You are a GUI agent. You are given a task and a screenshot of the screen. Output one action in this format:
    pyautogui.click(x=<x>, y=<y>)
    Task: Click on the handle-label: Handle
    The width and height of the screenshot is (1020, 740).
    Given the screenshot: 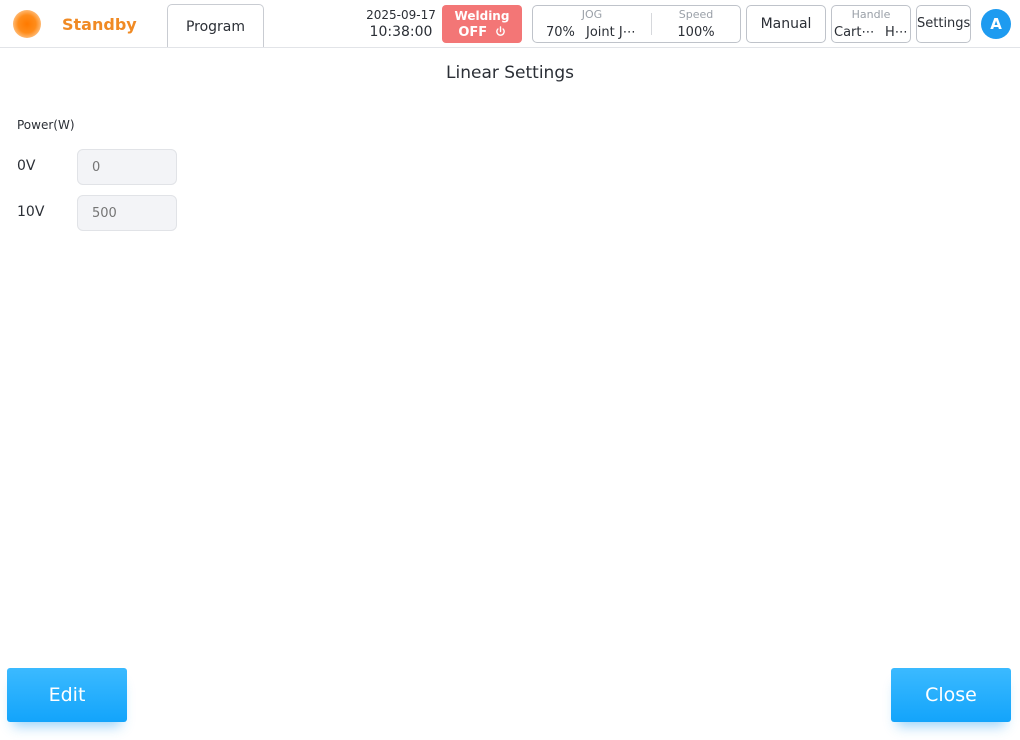 What is the action you would take?
    pyautogui.click(x=871, y=14)
    